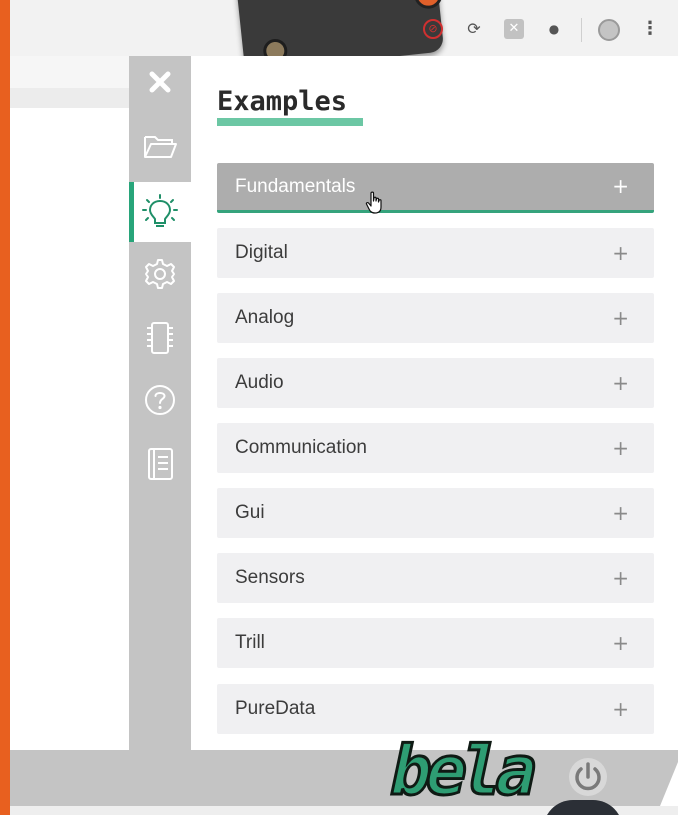 The width and height of the screenshot is (678, 815). What do you see at coordinates (250, 512) in the screenshot?
I see `category-label: Gui` at bounding box center [250, 512].